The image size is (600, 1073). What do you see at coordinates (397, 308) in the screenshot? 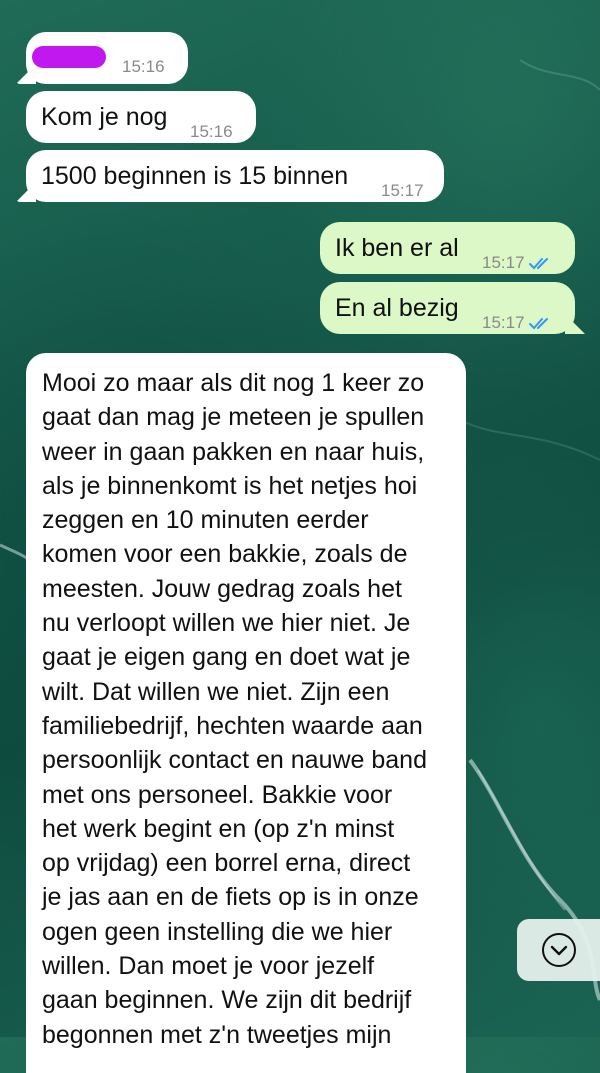
I see `message-text: En al bezig` at bounding box center [397, 308].